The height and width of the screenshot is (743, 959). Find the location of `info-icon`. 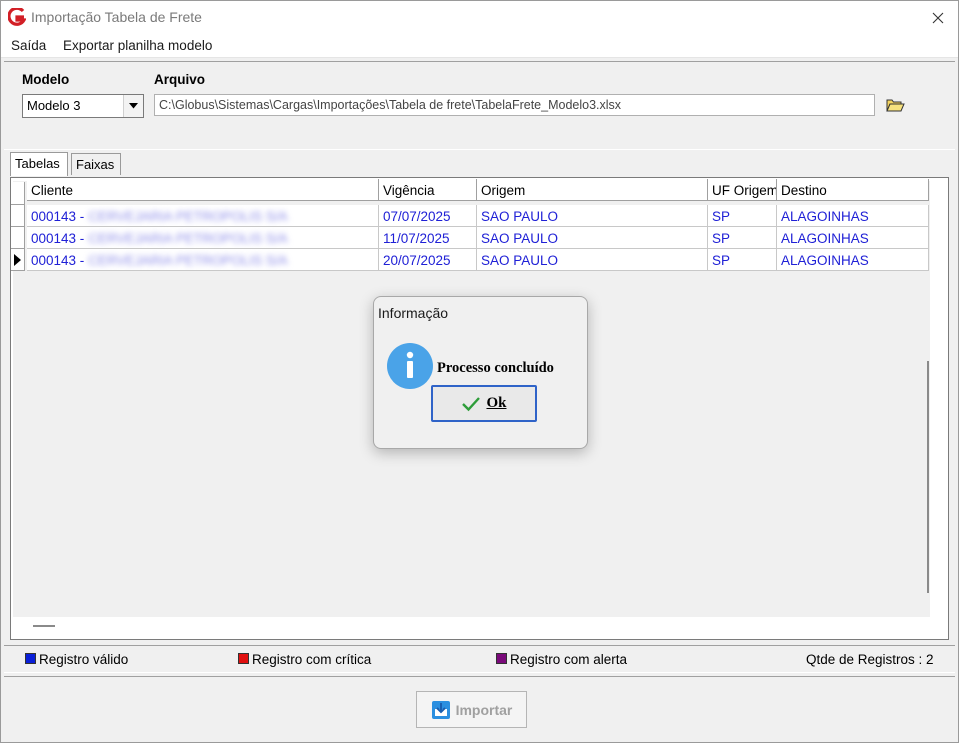

info-icon is located at coordinates (410, 366).